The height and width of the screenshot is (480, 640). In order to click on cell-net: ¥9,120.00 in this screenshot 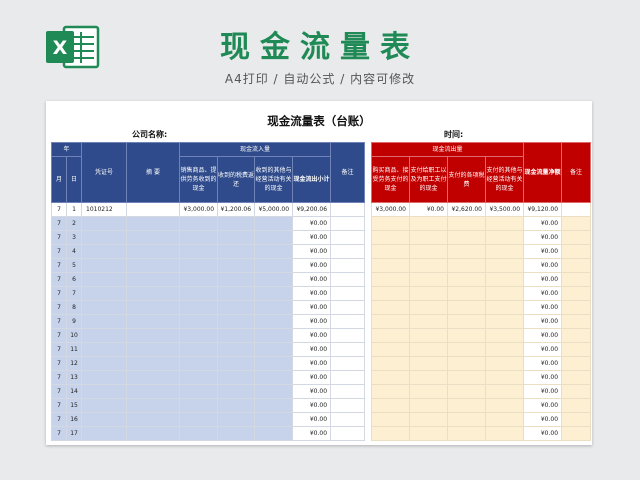, I will do `click(543, 209)`.